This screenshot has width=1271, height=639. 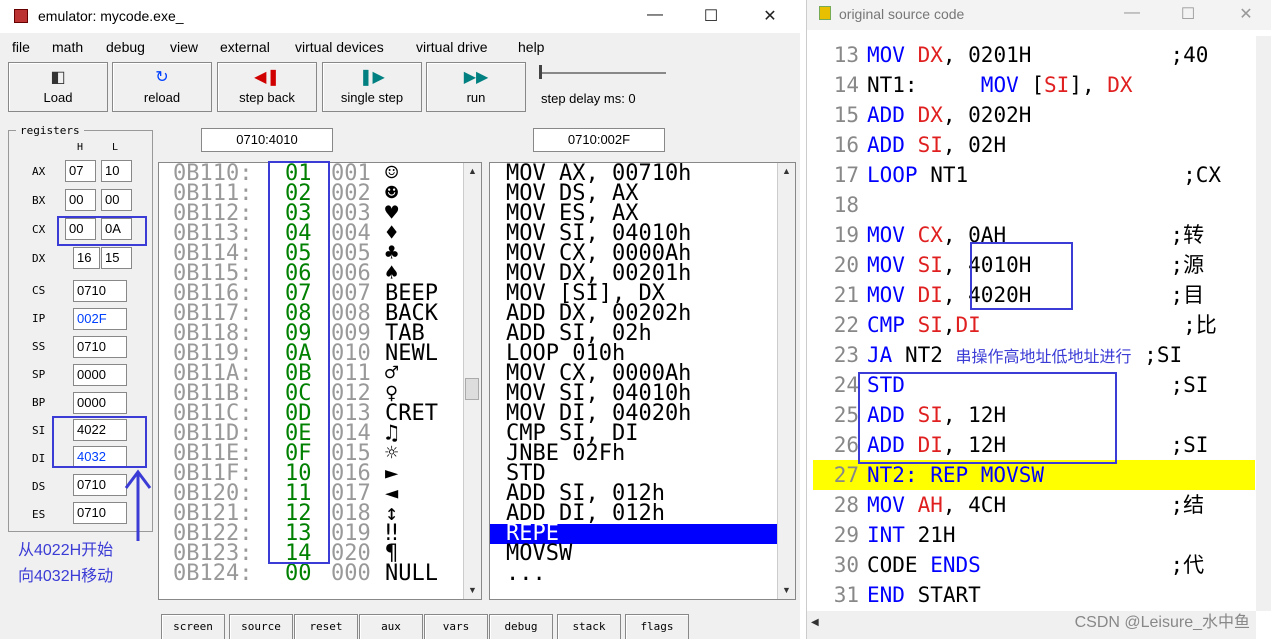 I want to click on code-token: ,, so click(x=949, y=325).